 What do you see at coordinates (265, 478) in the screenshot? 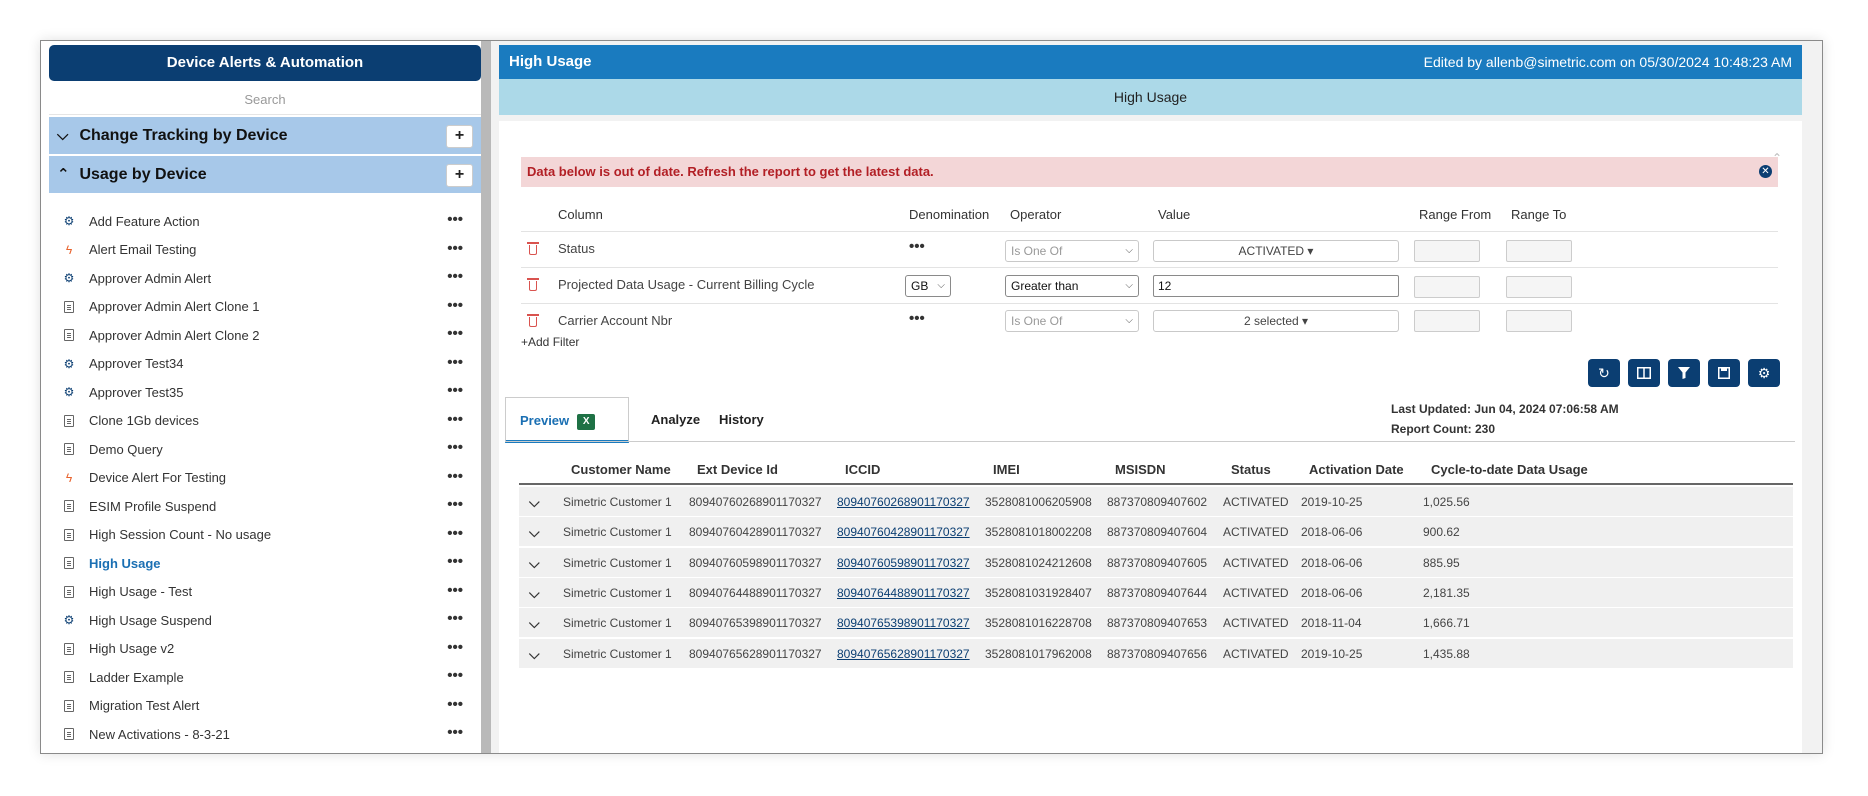
I see `sidebar-item: ϟ Device Alert For Testing •••` at bounding box center [265, 478].